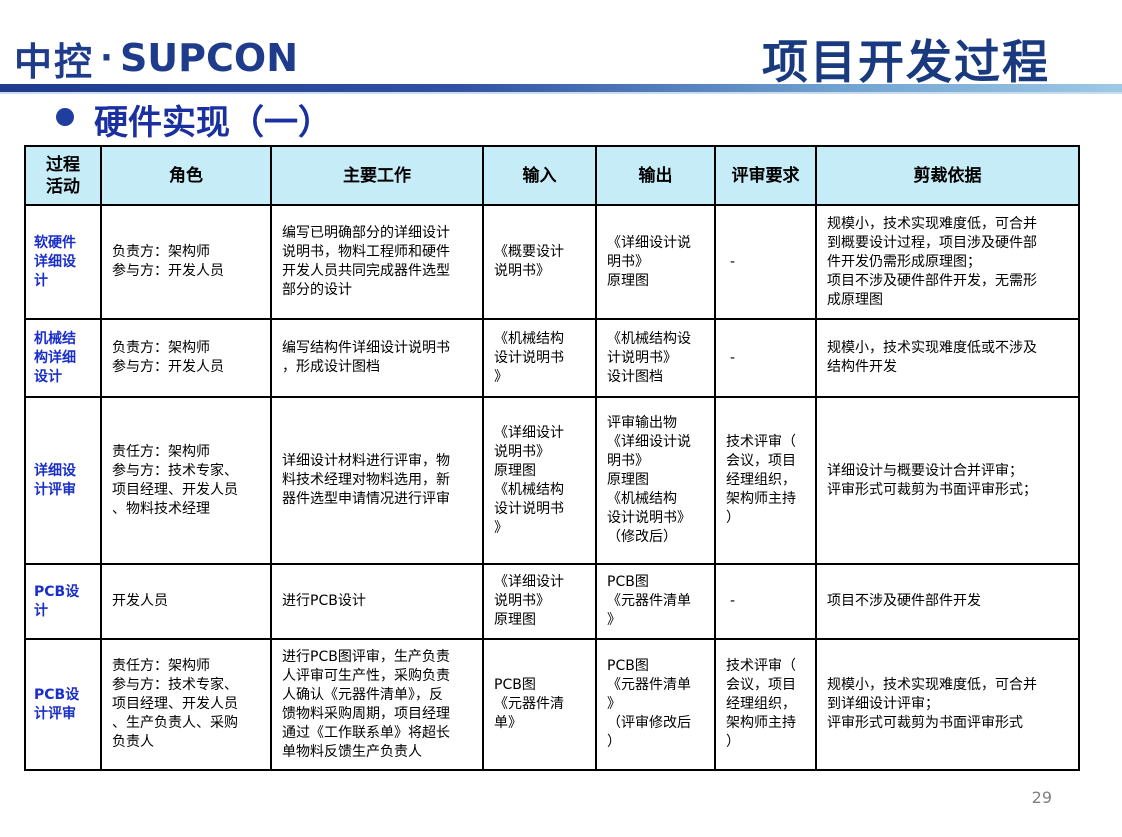  What do you see at coordinates (539, 480) in the screenshot?
I see `cell-input: 《详细设计 说明书》 原理图 《机械结构 设计说明书》` at bounding box center [539, 480].